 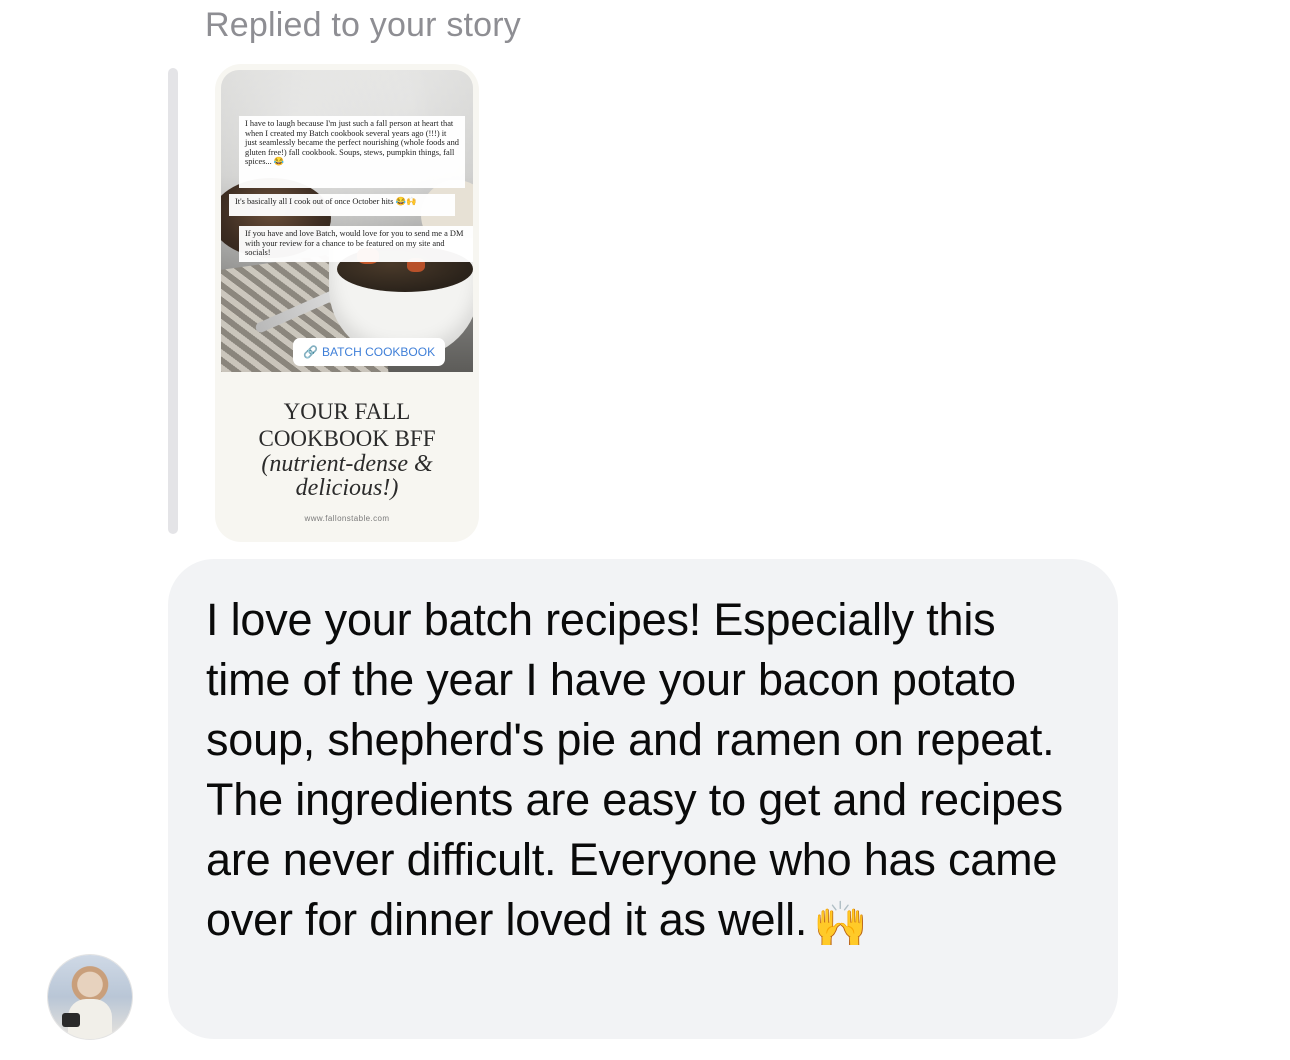 I want to click on reply-quote-bar, so click(x=173, y=301).